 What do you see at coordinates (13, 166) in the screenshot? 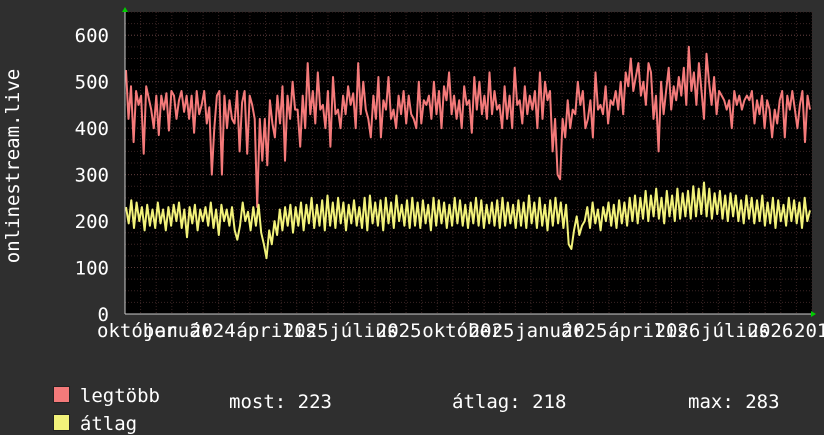
I see `y-axis-label: onlinestream.live` at bounding box center [13, 166].